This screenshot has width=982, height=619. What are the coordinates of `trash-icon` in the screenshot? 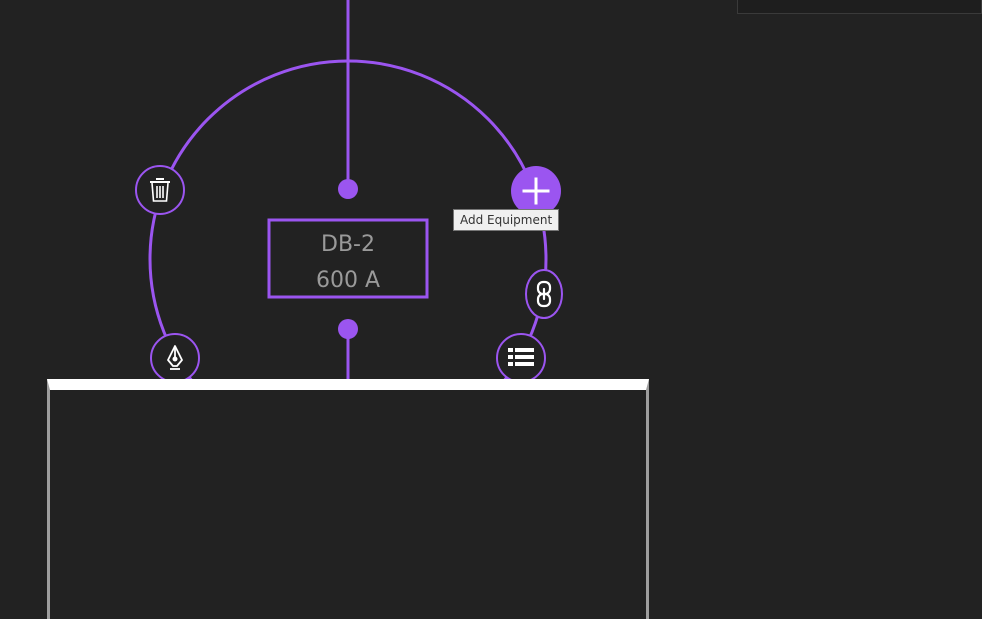 It's located at (160, 190).